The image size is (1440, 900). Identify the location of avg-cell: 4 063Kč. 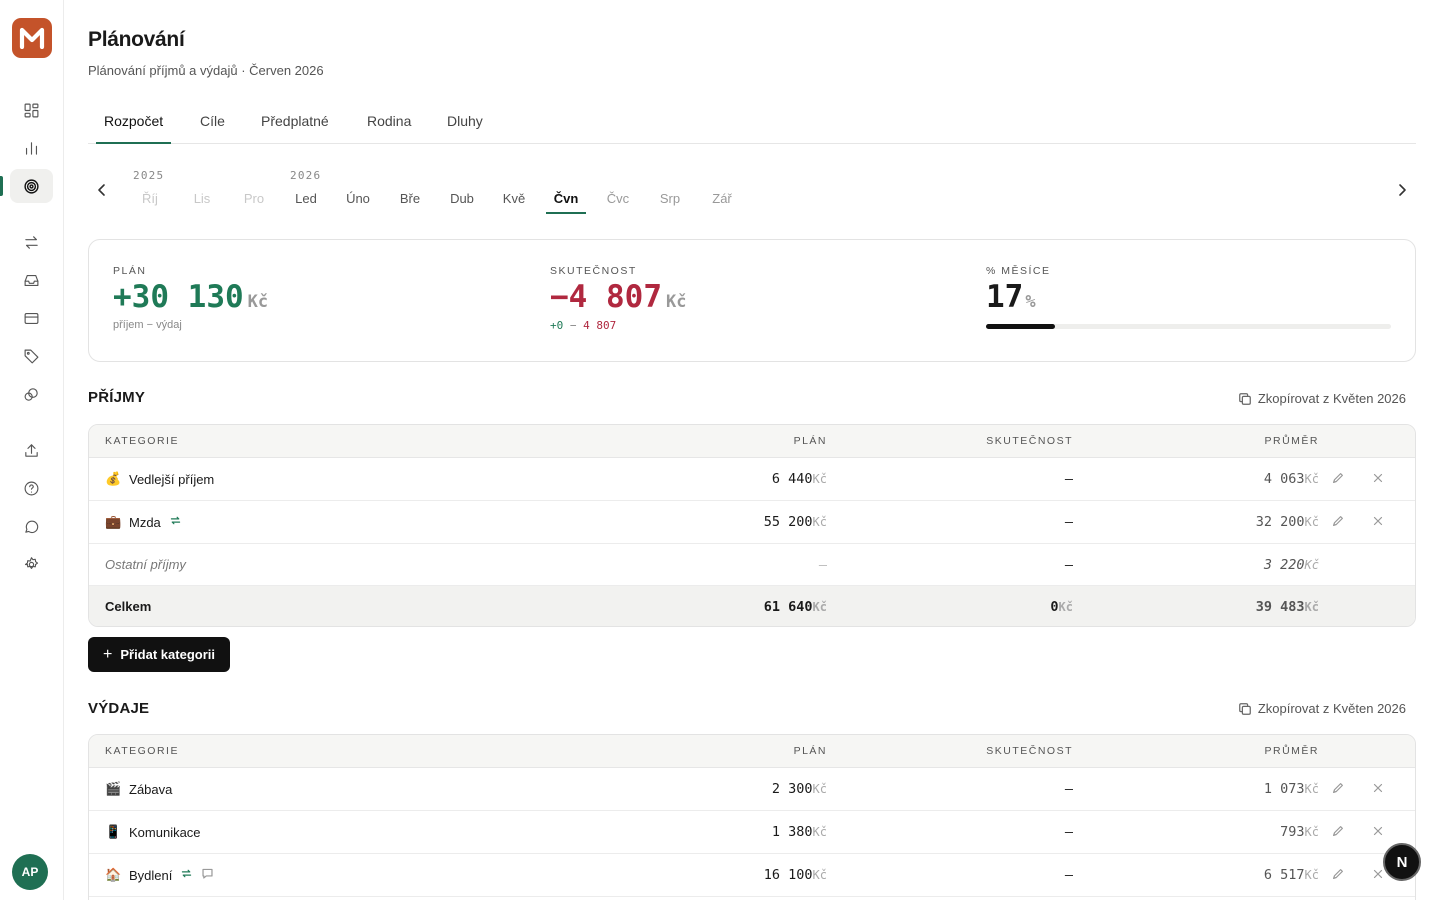
(1291, 479).